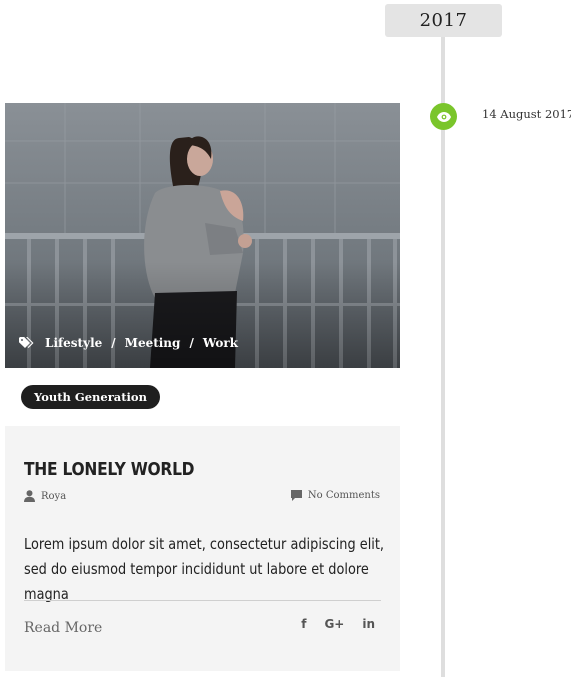 Image resolution: width=571 pixels, height=677 pixels. What do you see at coordinates (443, 357) in the screenshot?
I see `timeline-line` at bounding box center [443, 357].